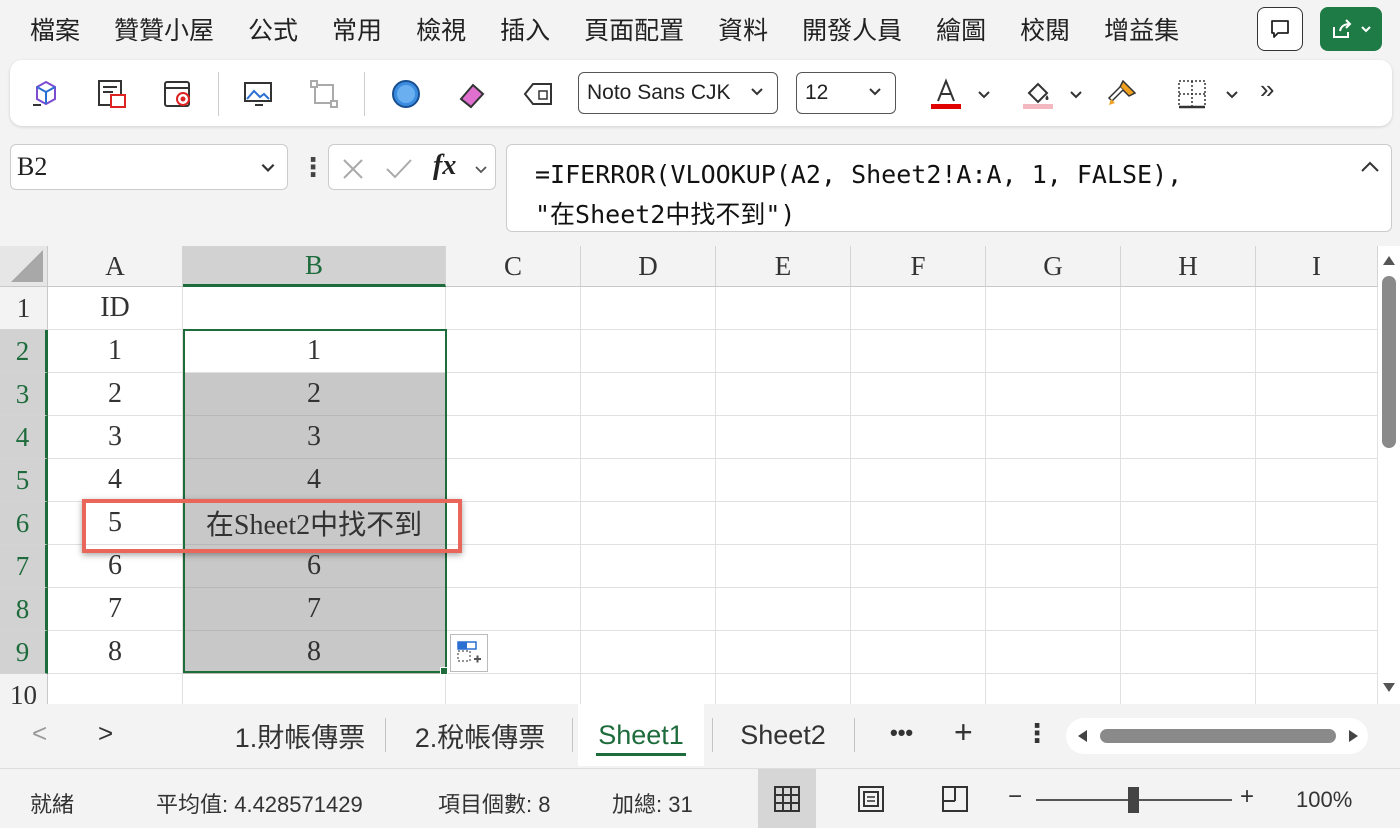 The height and width of the screenshot is (828, 1400). I want to click on cell-a7: 6, so click(115, 566).